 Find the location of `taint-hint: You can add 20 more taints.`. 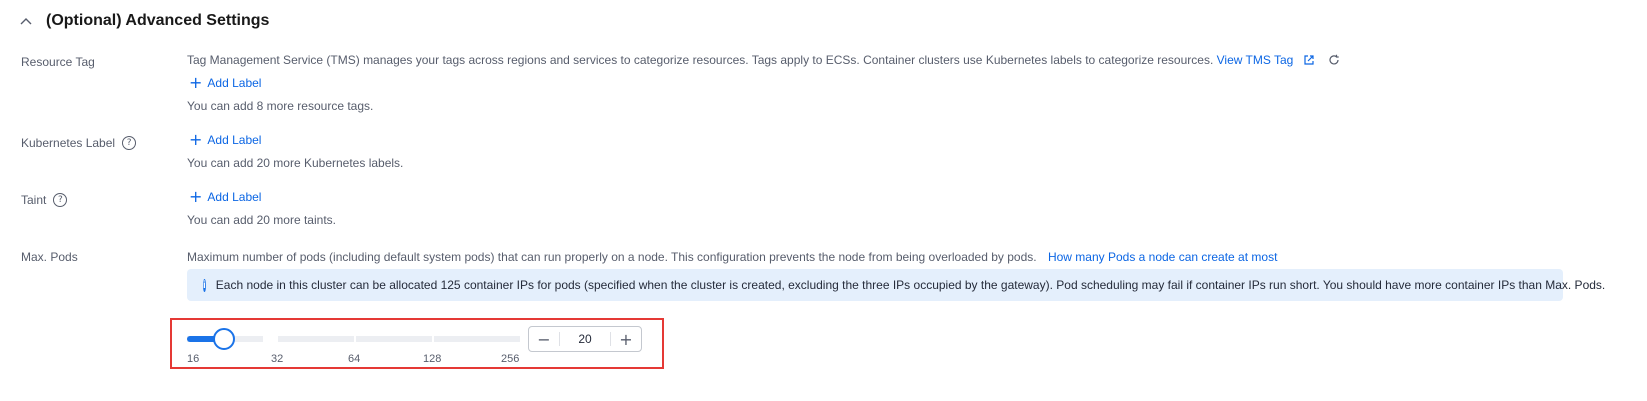

taint-hint: You can add 20 more taints. is located at coordinates (261, 220).